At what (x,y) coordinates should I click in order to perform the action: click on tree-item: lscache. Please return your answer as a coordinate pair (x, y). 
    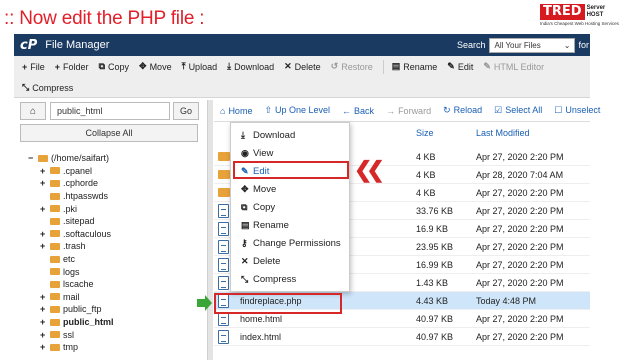
    Looking at the image, I should click on (71, 284).